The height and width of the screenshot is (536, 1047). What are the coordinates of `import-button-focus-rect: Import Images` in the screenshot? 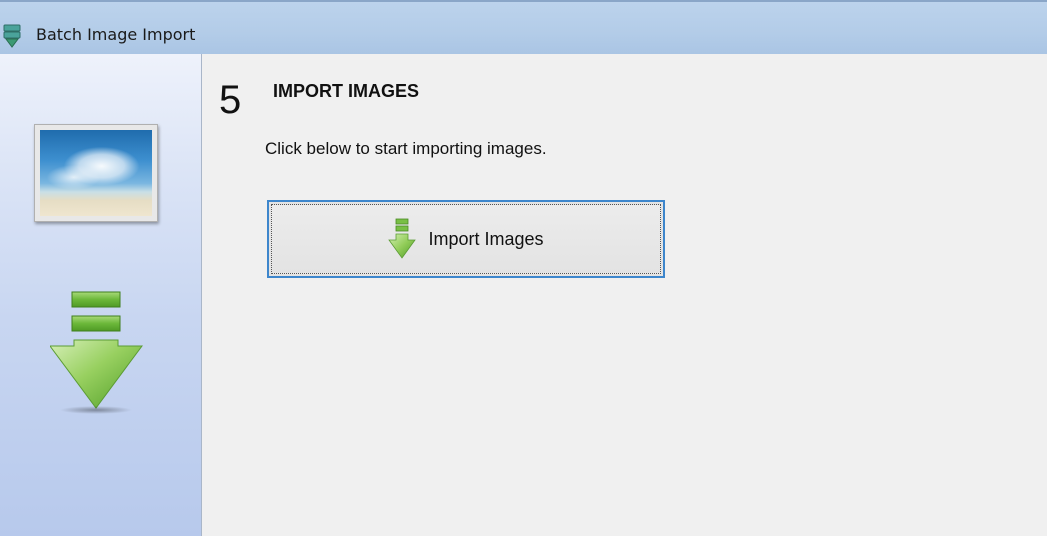 It's located at (466, 239).